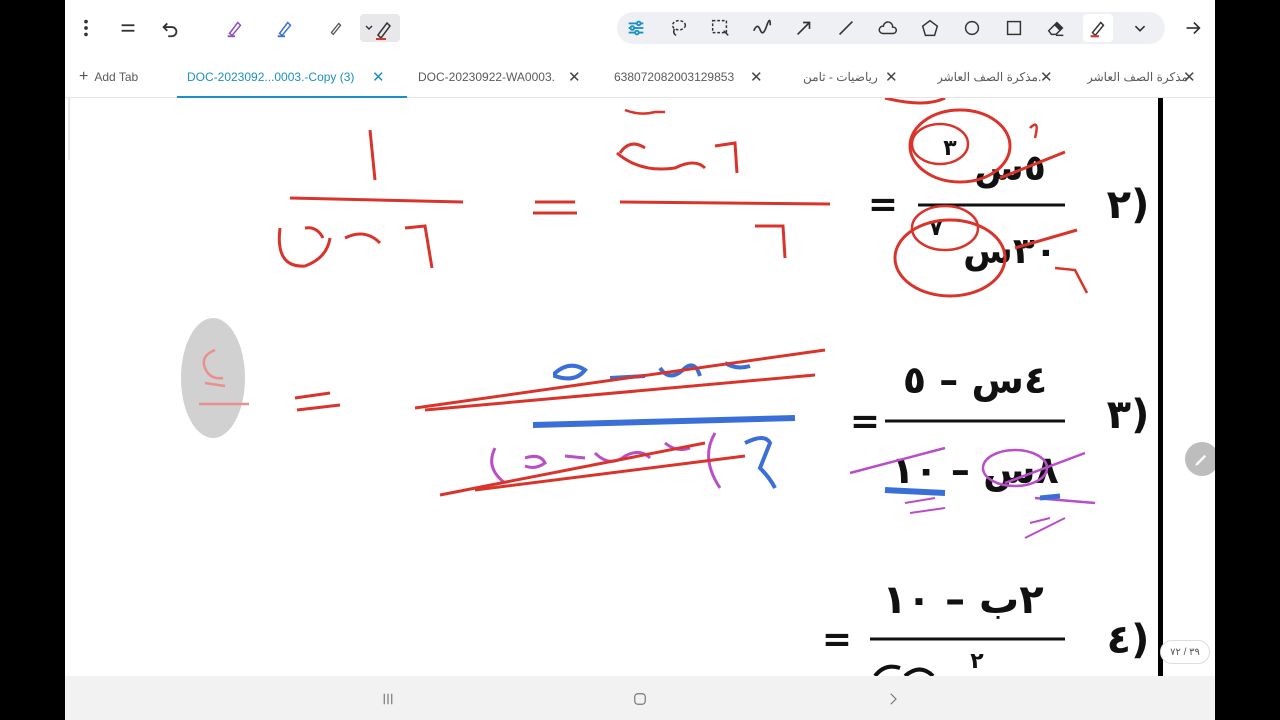 Image resolution: width=1280 pixels, height=720 pixels. What do you see at coordinates (285, 28) in the screenshot?
I see `pen-blue-icon` at bounding box center [285, 28].